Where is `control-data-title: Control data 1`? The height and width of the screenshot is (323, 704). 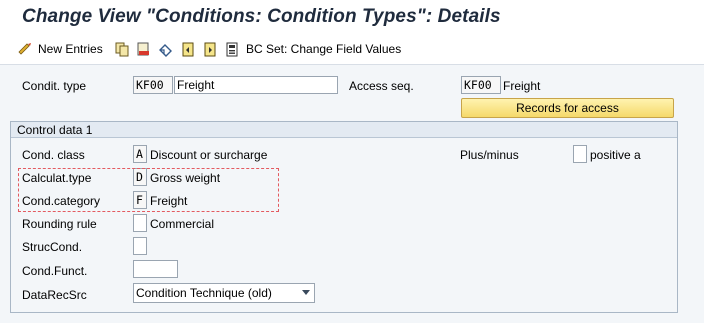
control-data-title: Control data 1 is located at coordinates (344, 130).